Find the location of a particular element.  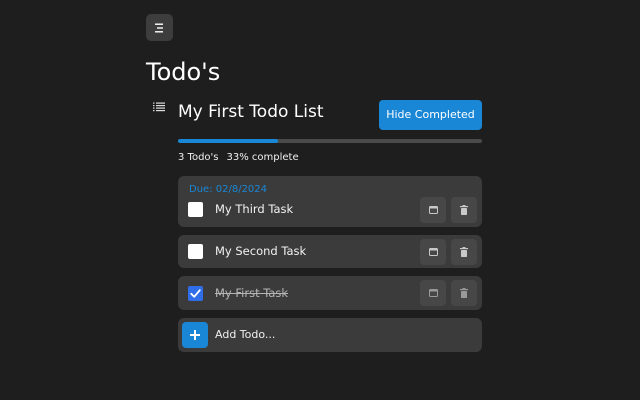

list-stats: 3 Todo's 33% complete is located at coordinates (238, 158).